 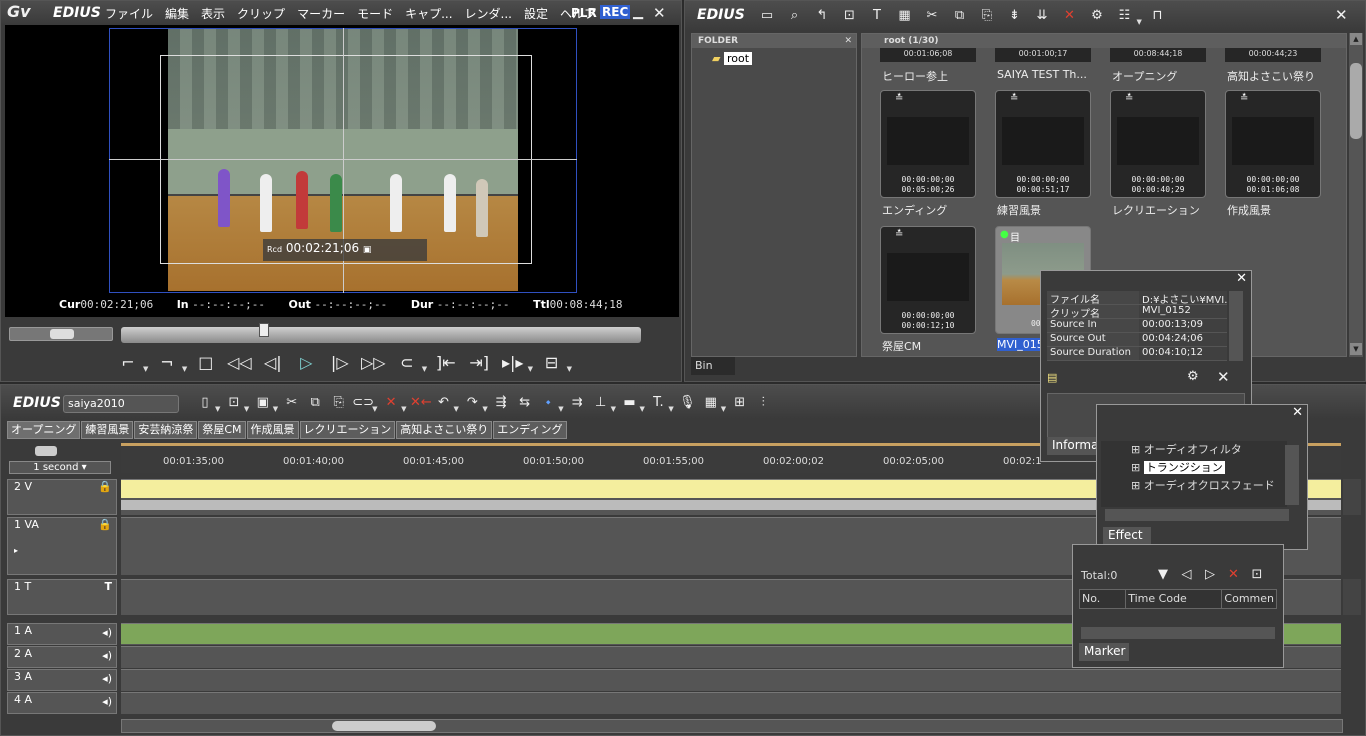 What do you see at coordinates (877, 16) in the screenshot?
I see `title-icon: T` at bounding box center [877, 16].